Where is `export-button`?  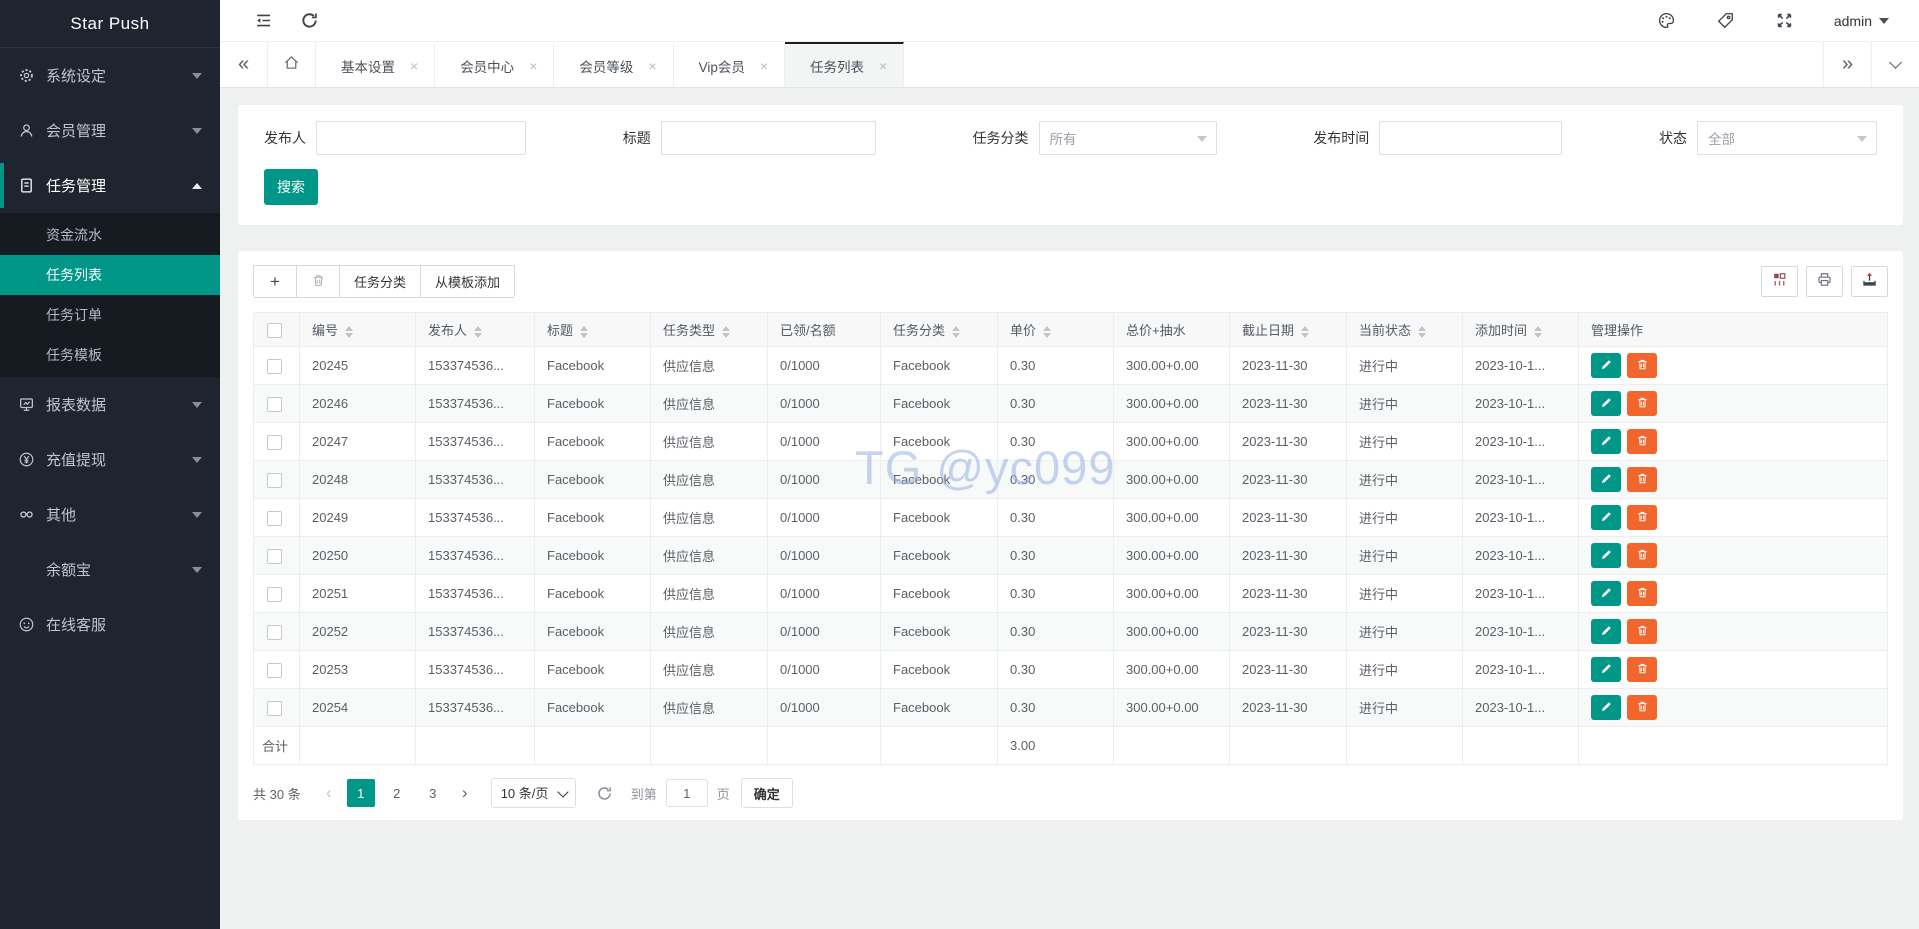 export-button is located at coordinates (1869, 281).